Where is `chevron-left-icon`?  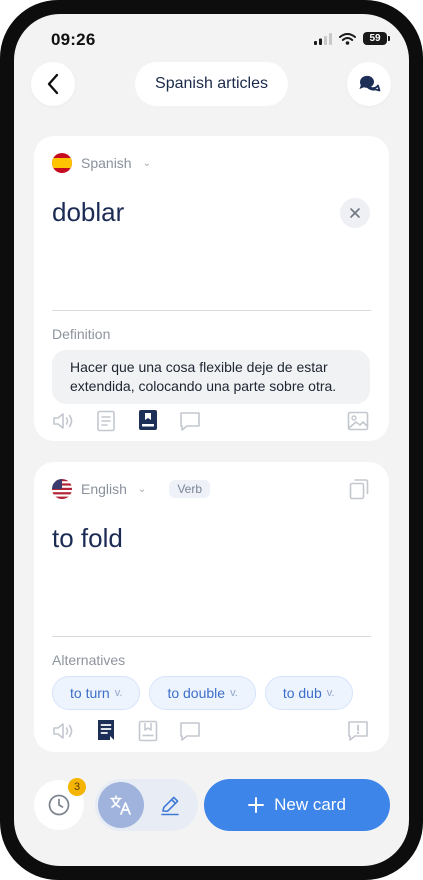 chevron-left-icon is located at coordinates (53, 84).